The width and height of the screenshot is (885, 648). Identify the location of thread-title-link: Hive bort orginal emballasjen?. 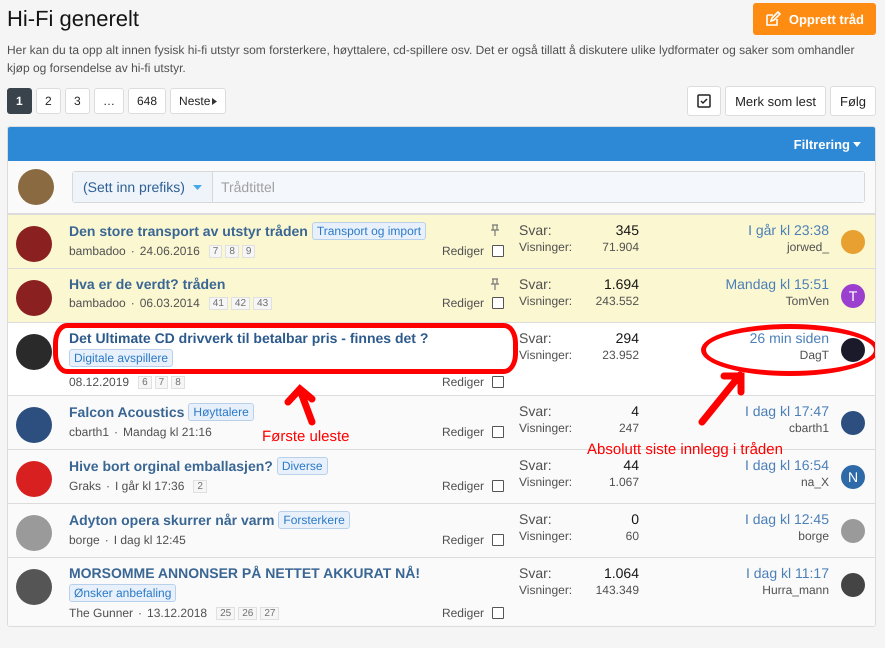
(171, 466).